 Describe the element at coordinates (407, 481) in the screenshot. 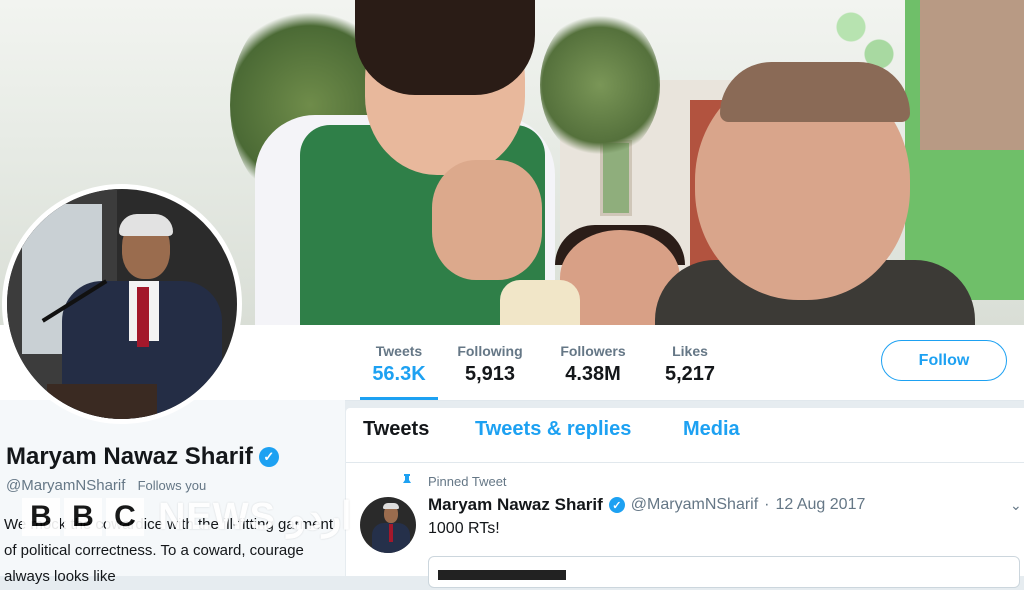

I see `pin-icon` at that location.